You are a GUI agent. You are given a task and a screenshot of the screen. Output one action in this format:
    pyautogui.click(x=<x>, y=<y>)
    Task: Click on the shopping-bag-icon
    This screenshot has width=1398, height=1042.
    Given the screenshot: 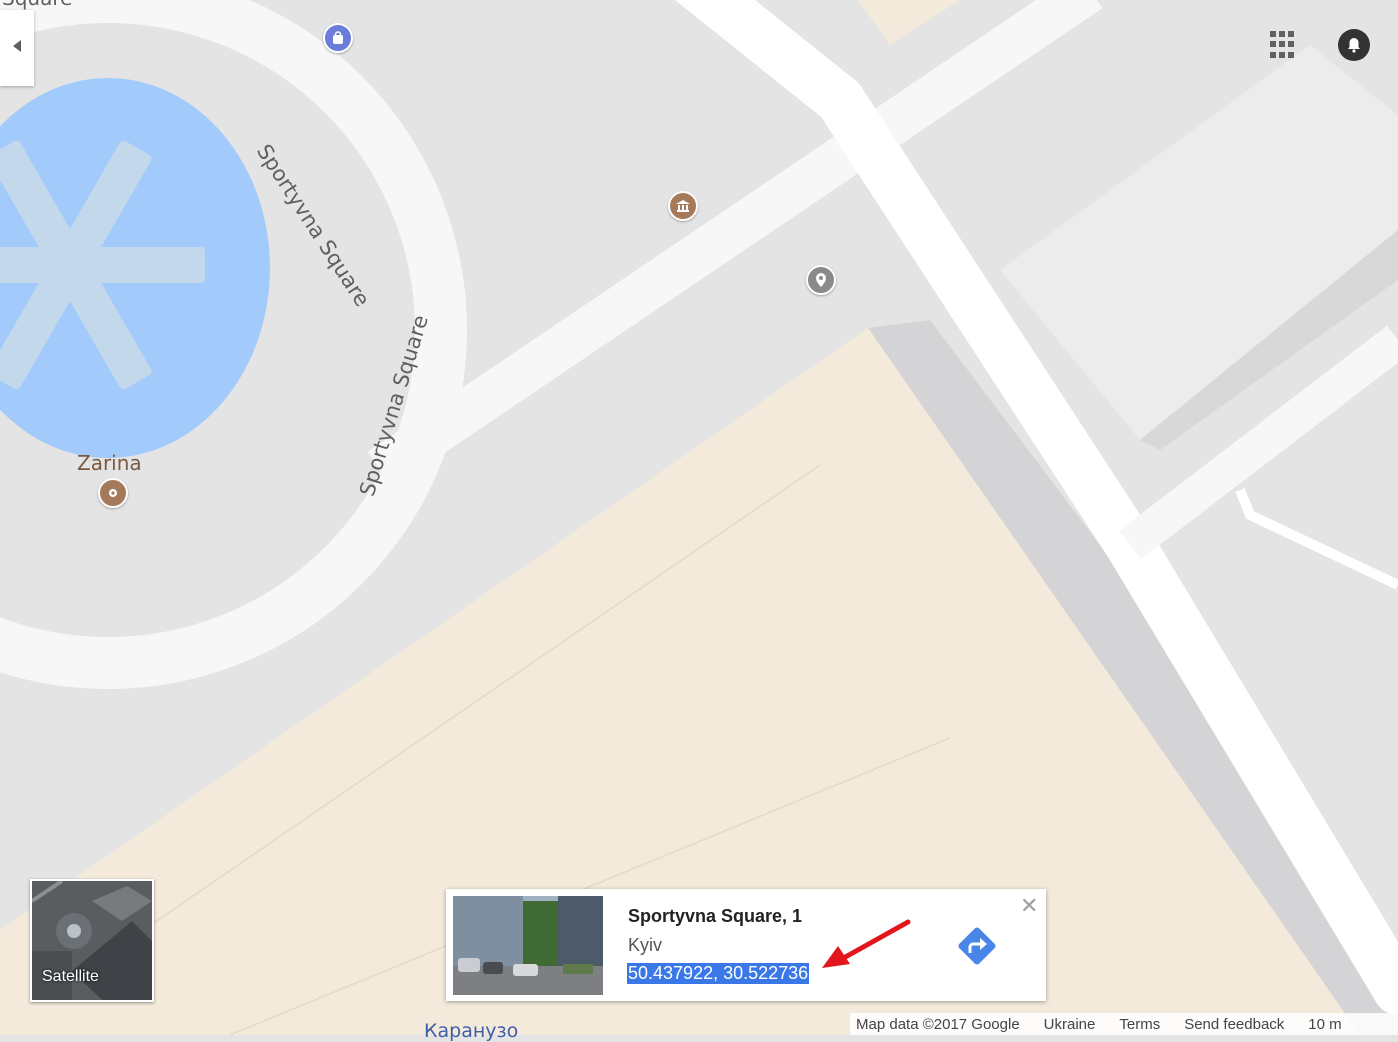 What is the action you would take?
    pyautogui.click(x=338, y=38)
    